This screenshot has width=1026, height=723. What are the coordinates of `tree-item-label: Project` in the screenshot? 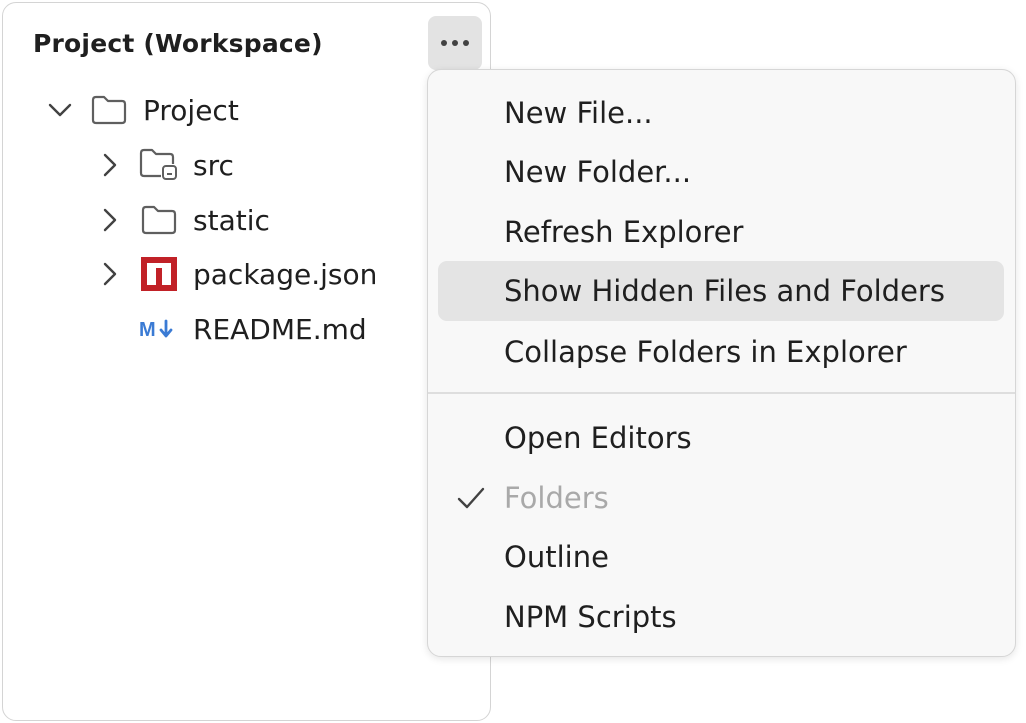 It's located at (191, 110).